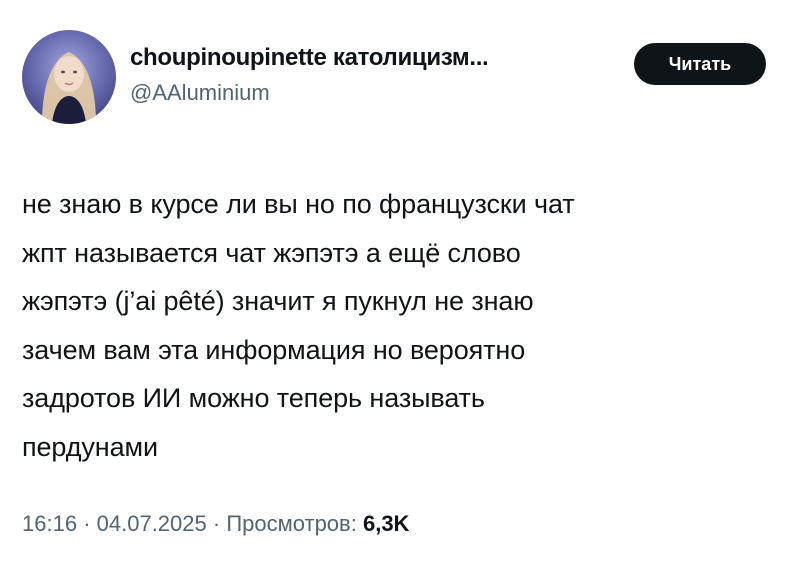 Image resolution: width=800 pixels, height=562 pixels. I want to click on tweet-text-line: жпт называется чат жэпэтэ а ещё слово, so click(271, 252).